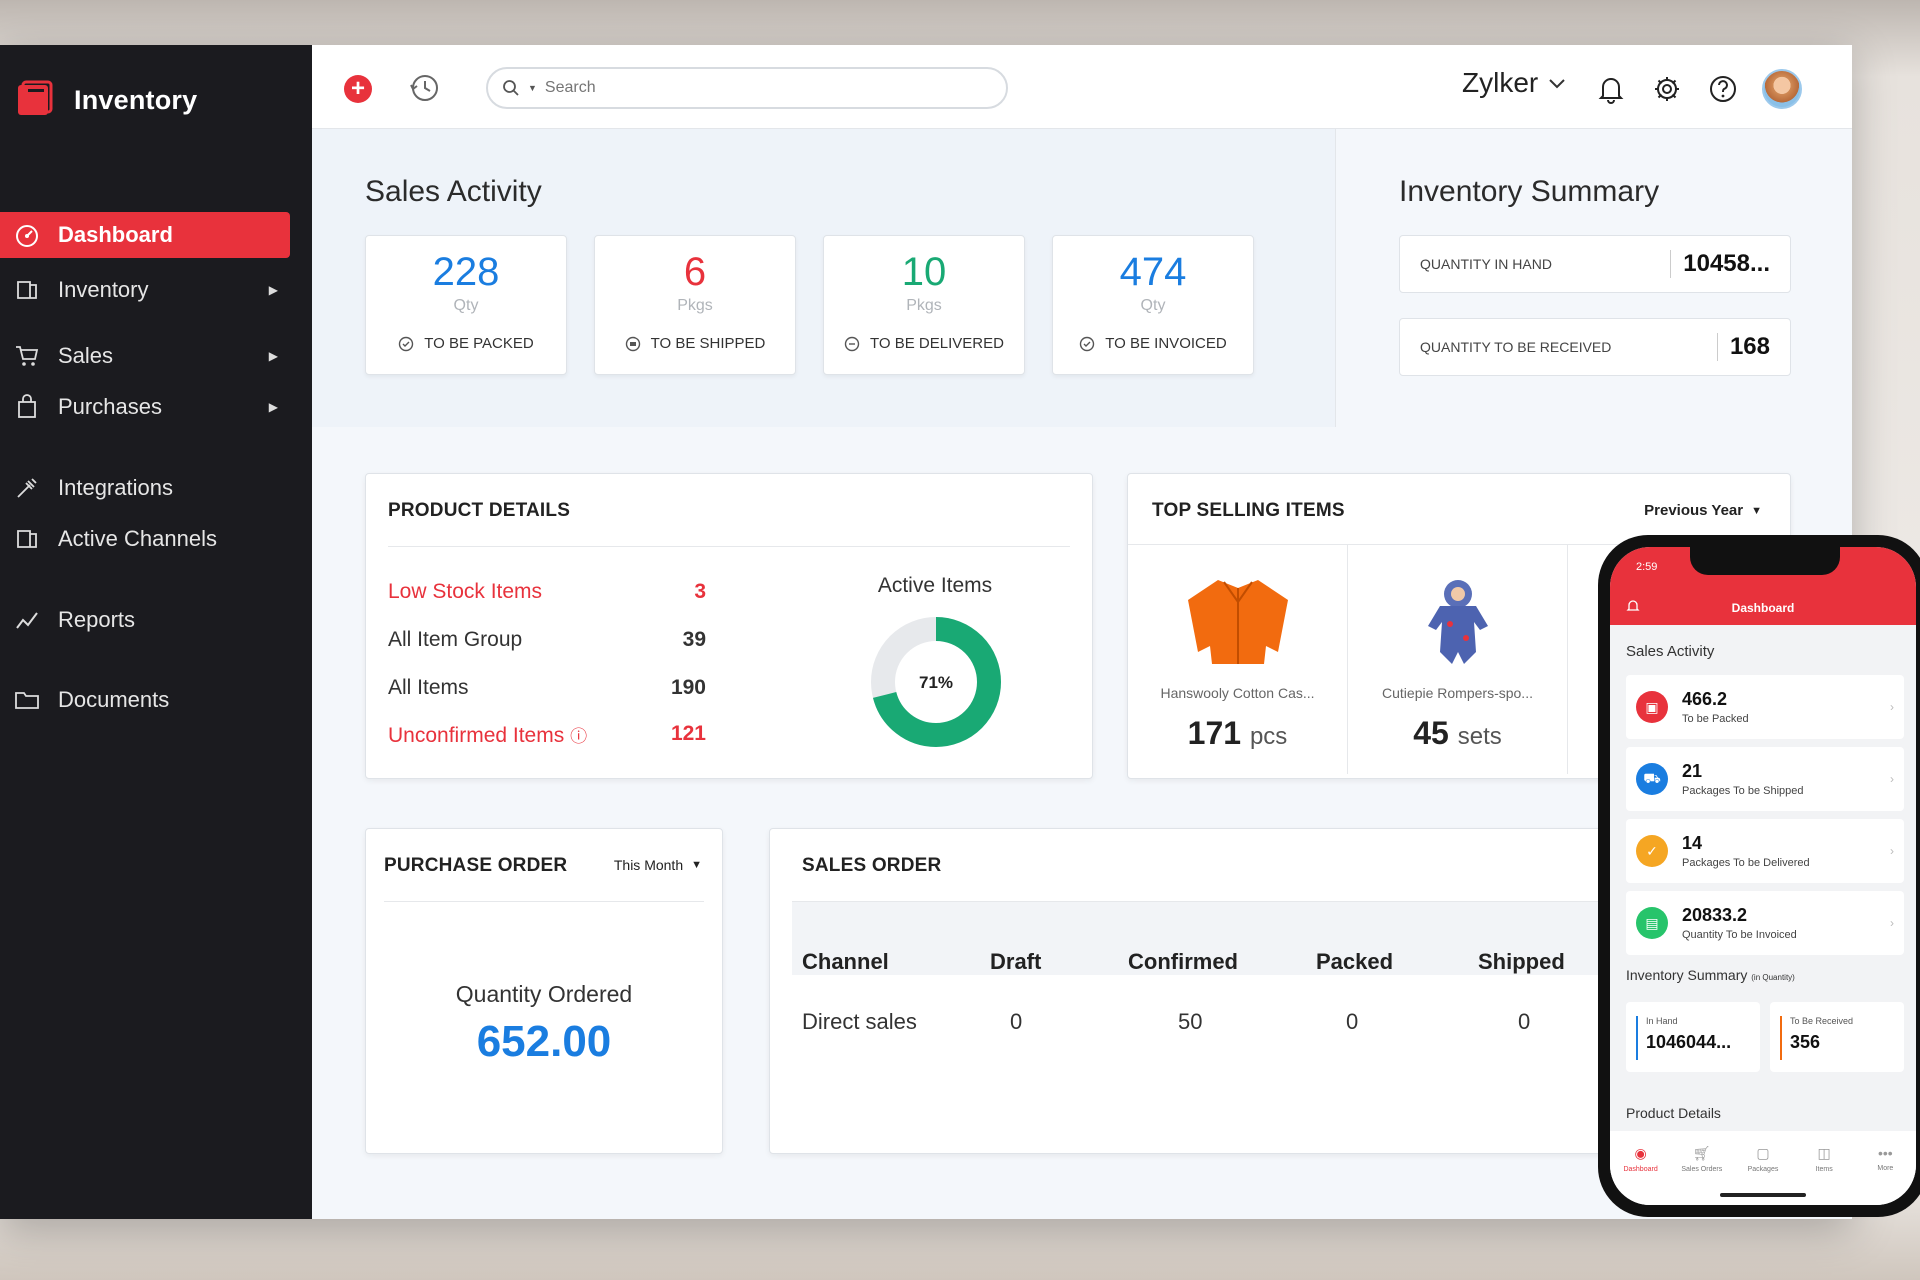 This screenshot has width=1920, height=1280. I want to click on phone-in-hand-label: In Hand, so click(1662, 1021).